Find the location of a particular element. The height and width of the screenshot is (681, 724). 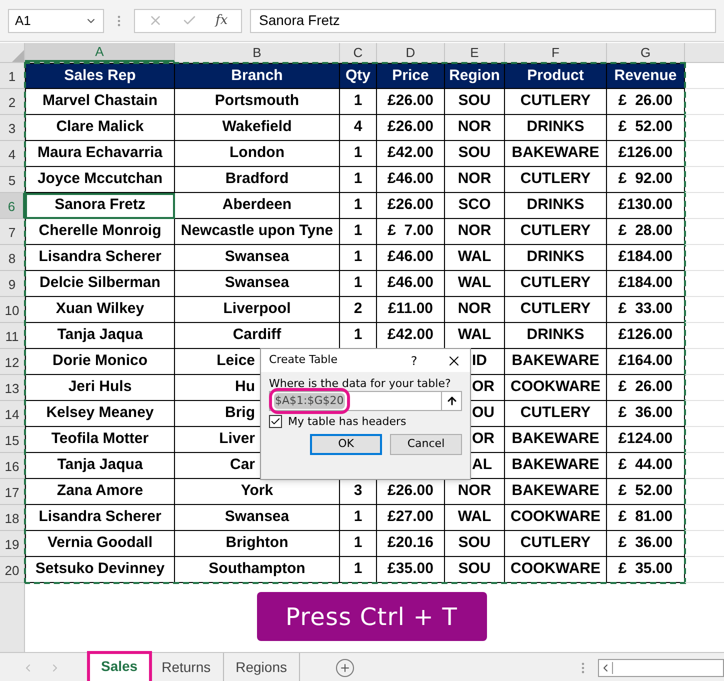

table-cell: £11.00 is located at coordinates (411, 310).